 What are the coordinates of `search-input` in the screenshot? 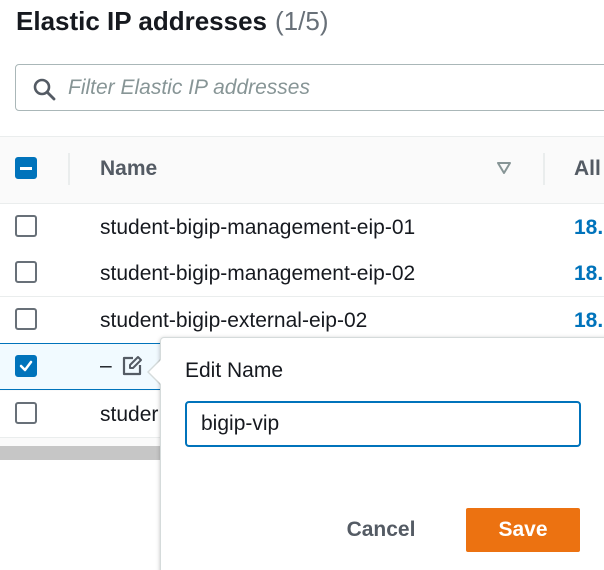 It's located at (328, 88).